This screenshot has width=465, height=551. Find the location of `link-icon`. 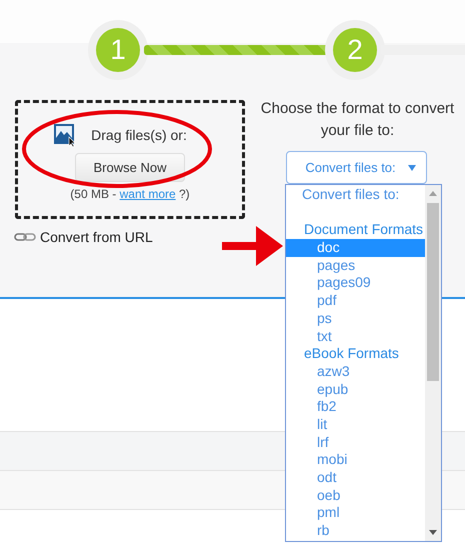

link-icon is located at coordinates (25, 237).